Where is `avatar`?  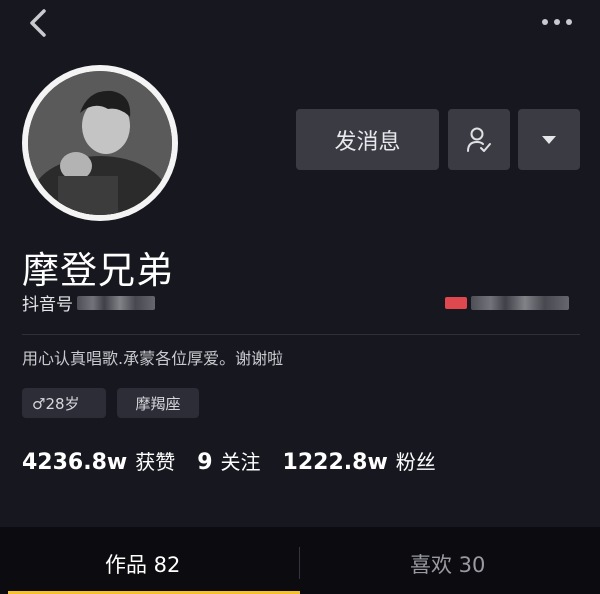 avatar is located at coordinates (100, 143).